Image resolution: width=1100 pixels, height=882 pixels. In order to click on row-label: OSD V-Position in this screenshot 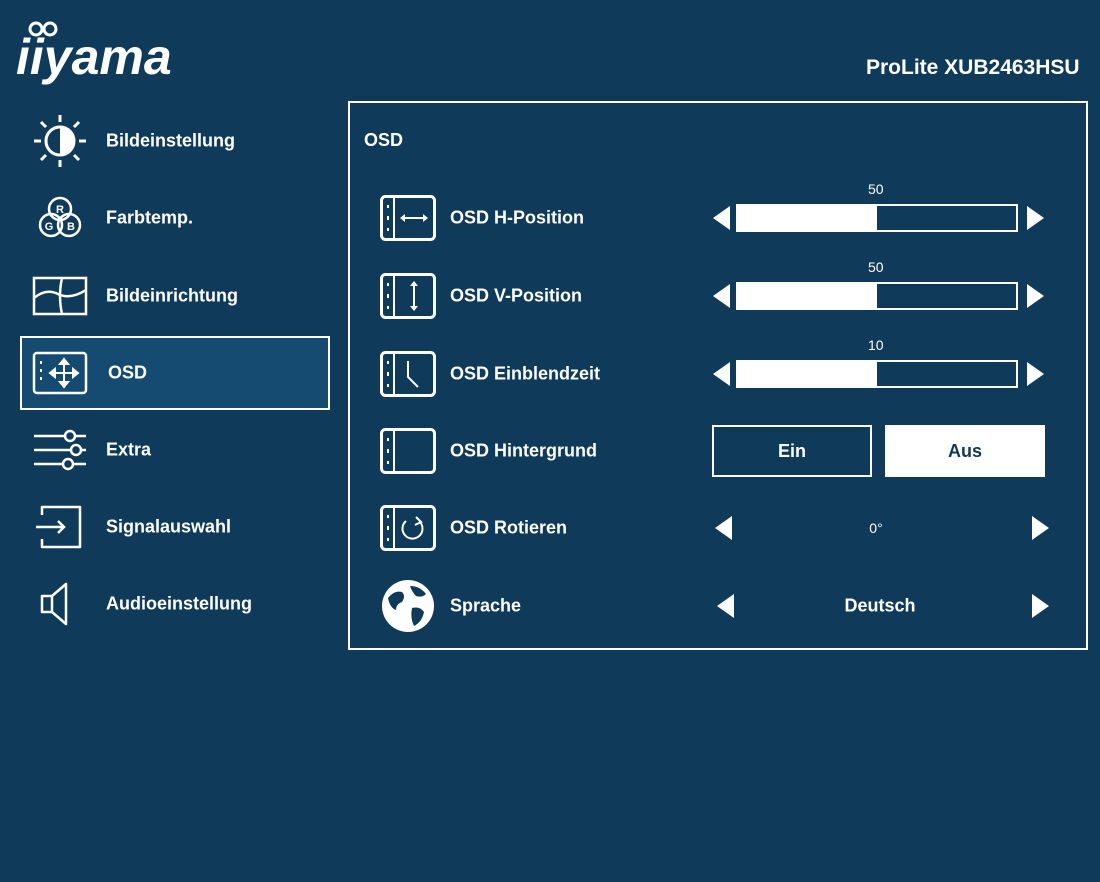, I will do `click(516, 295)`.